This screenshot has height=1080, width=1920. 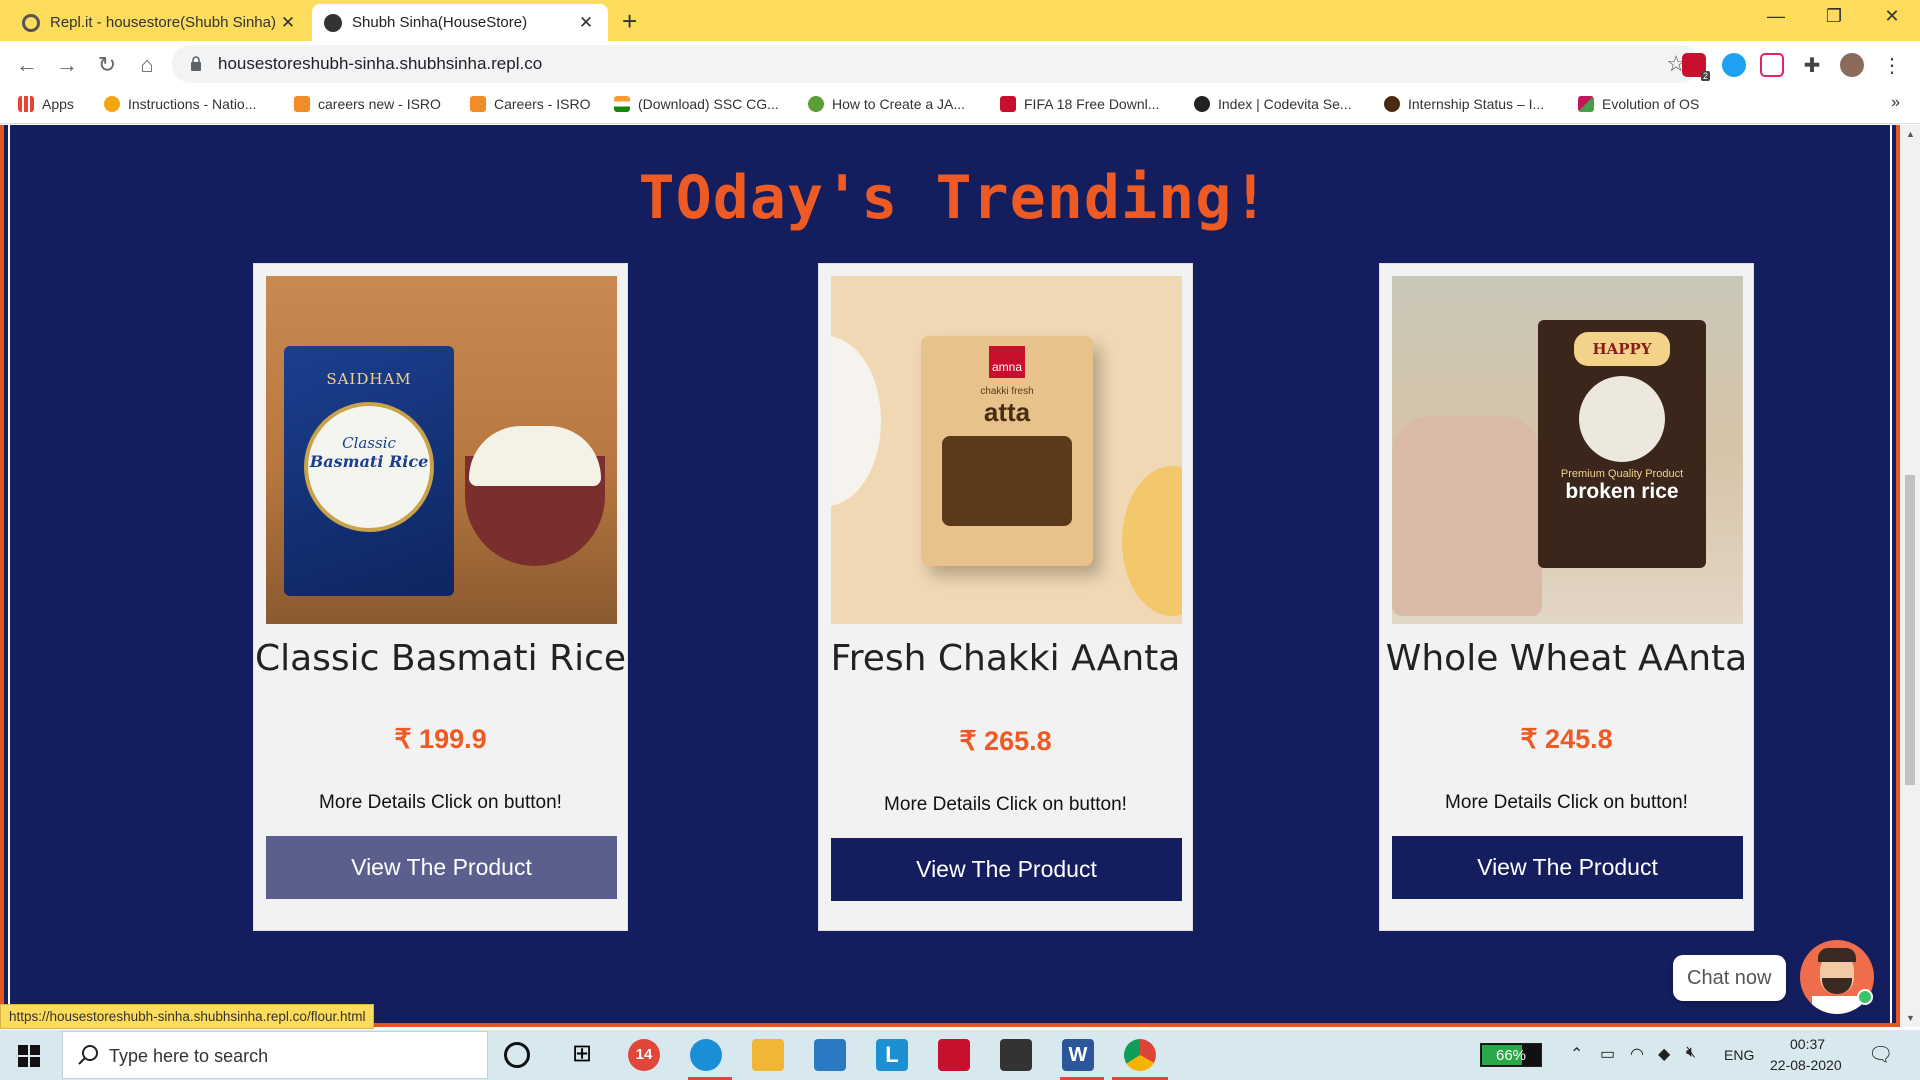 I want to click on wifi-icon: ◠, so click(x=1637, y=1054).